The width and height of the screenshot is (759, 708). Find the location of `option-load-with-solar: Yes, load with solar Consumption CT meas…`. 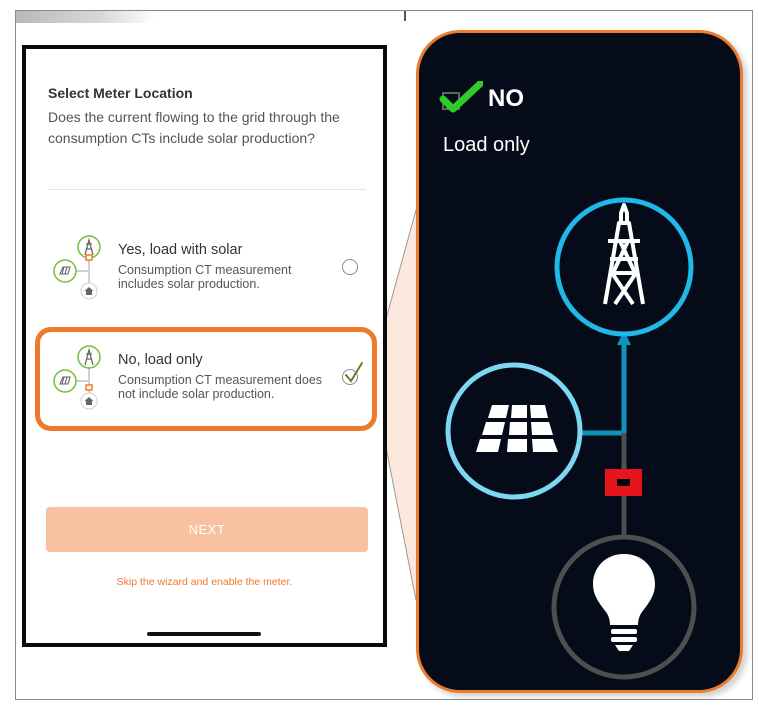

option-load-with-solar: Yes, load with solar Consumption CT meas… is located at coordinates (208, 269).